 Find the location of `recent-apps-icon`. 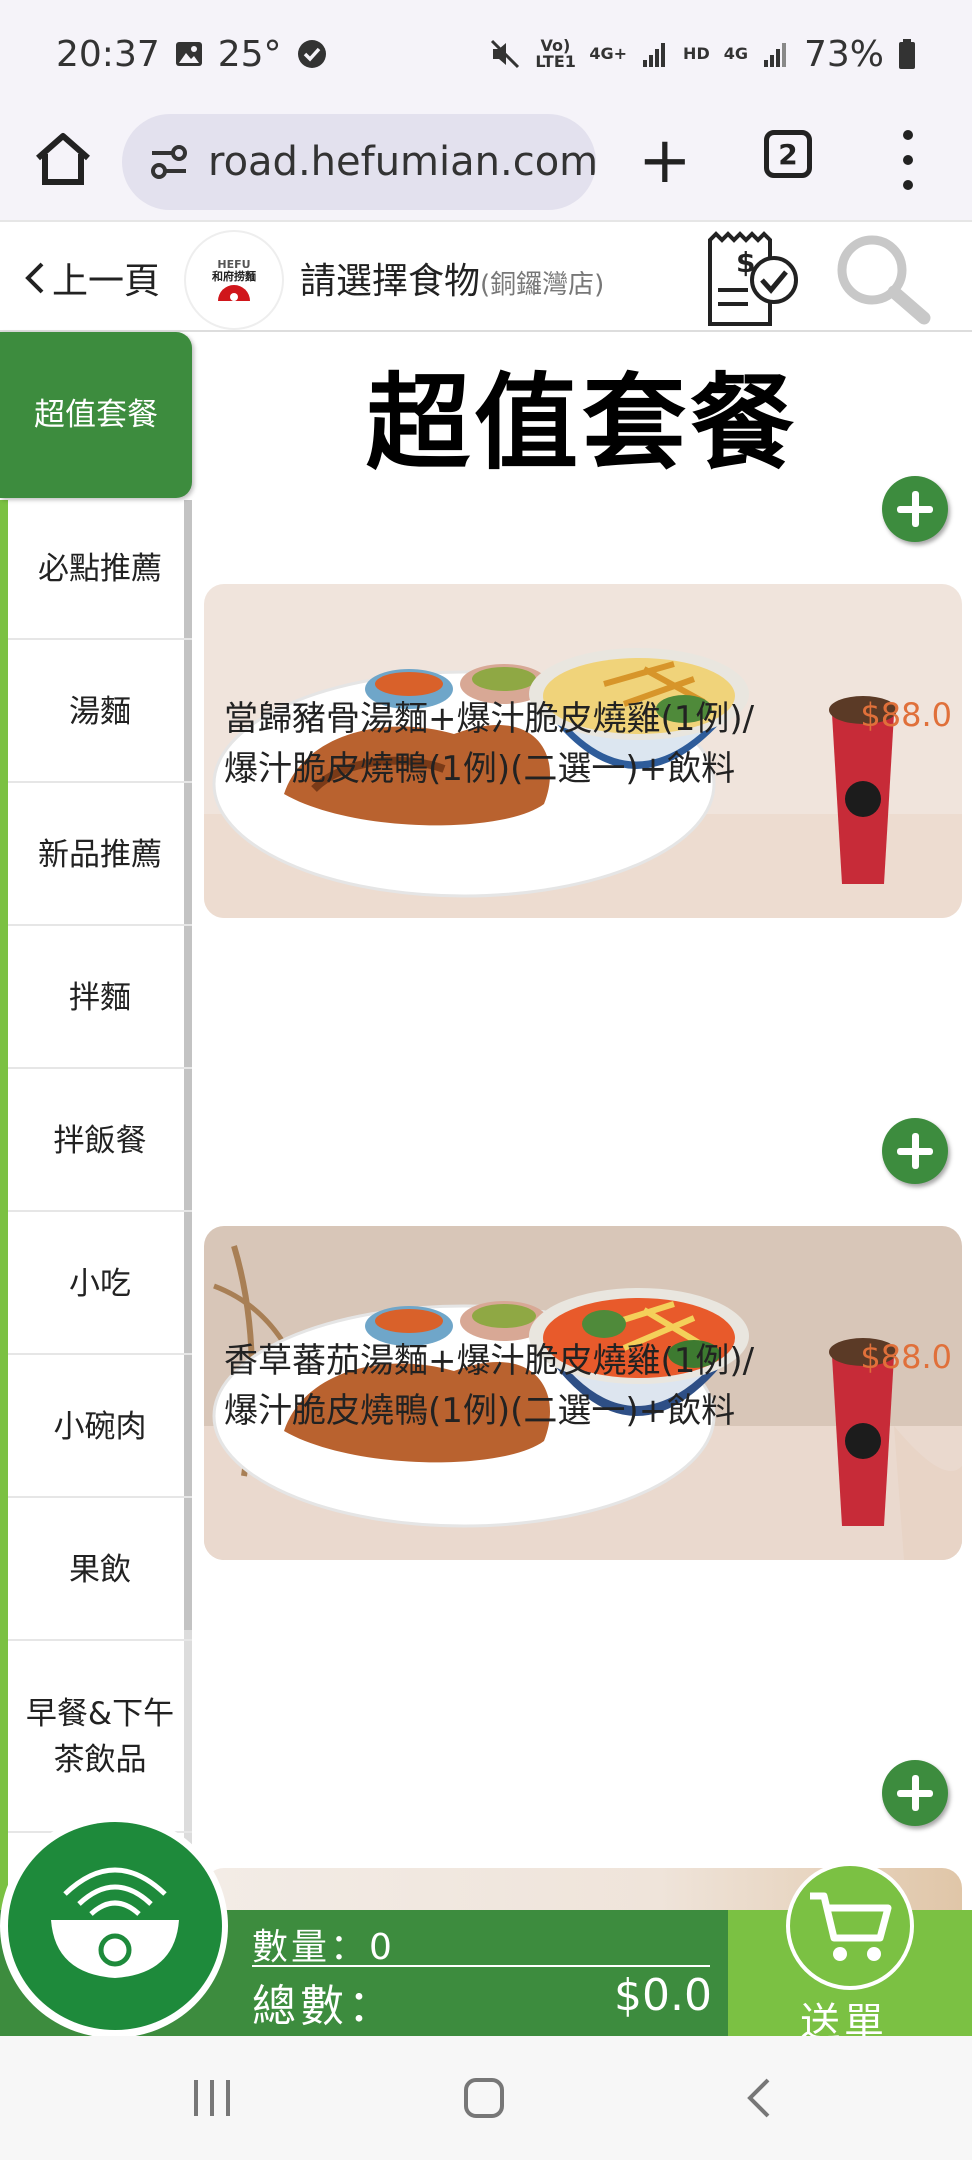

recent-apps-icon is located at coordinates (212, 2100).